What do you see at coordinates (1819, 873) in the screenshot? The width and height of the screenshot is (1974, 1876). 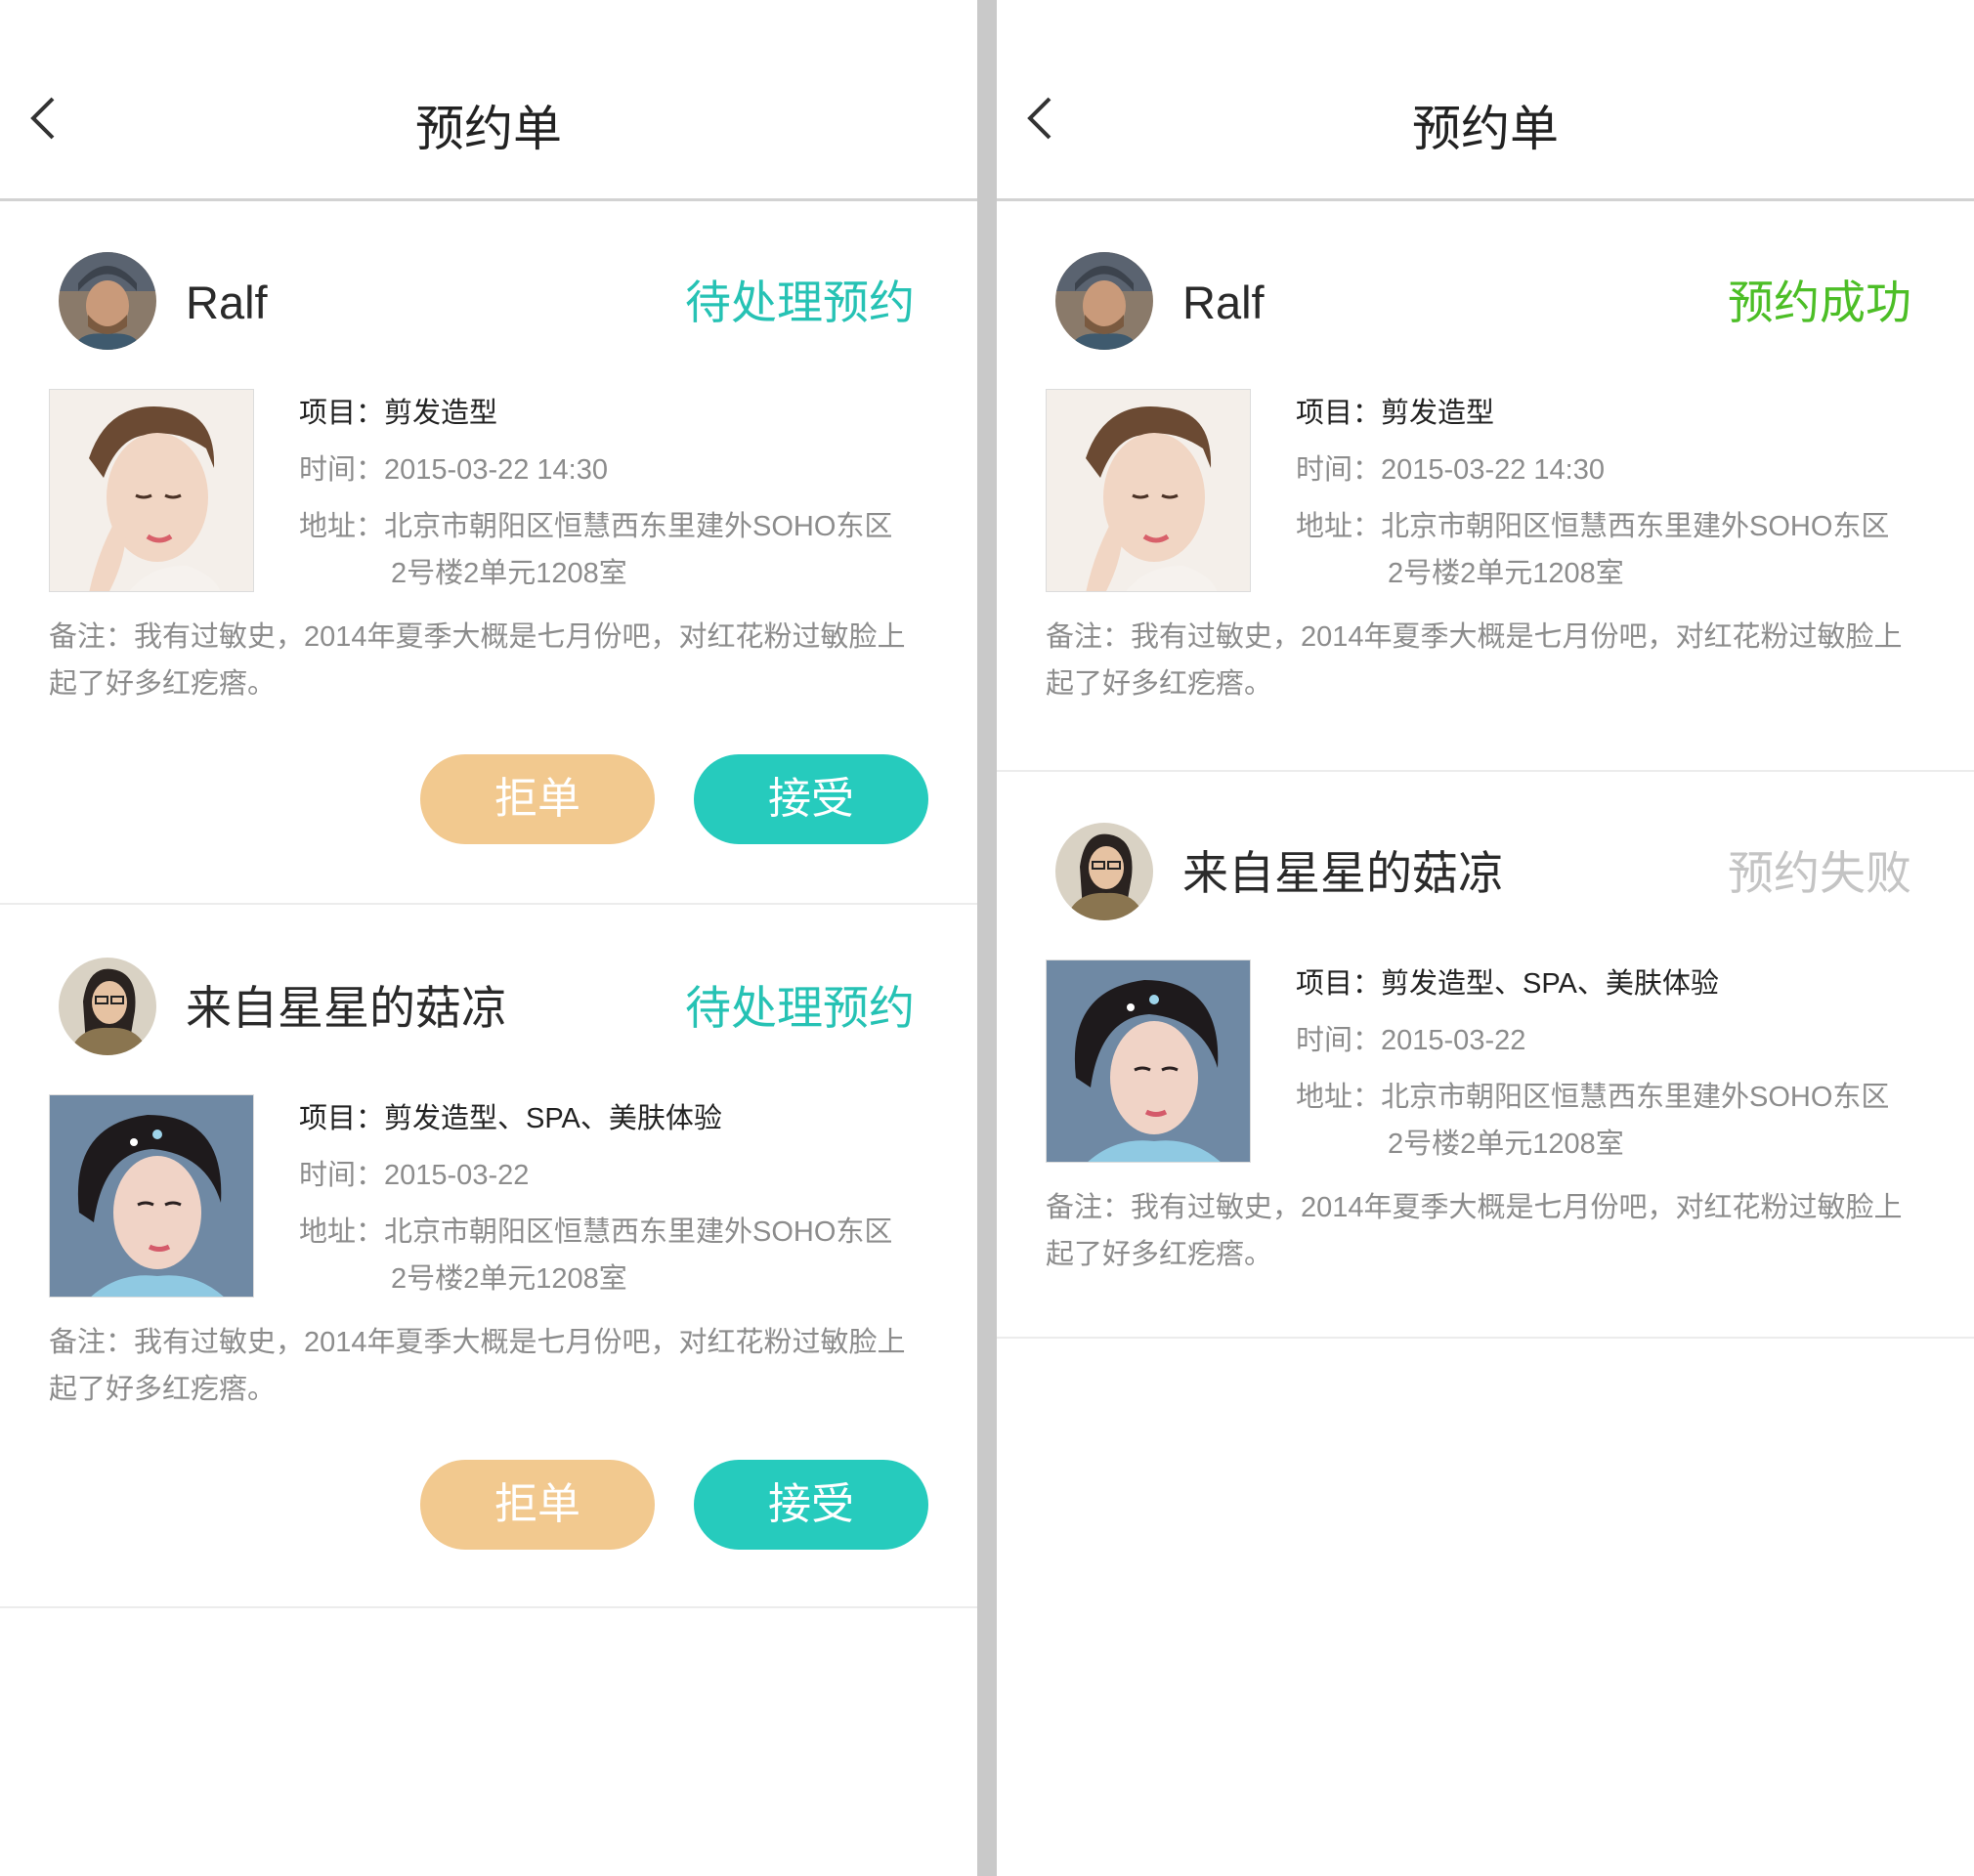 I see `status-badge: 预约失败` at bounding box center [1819, 873].